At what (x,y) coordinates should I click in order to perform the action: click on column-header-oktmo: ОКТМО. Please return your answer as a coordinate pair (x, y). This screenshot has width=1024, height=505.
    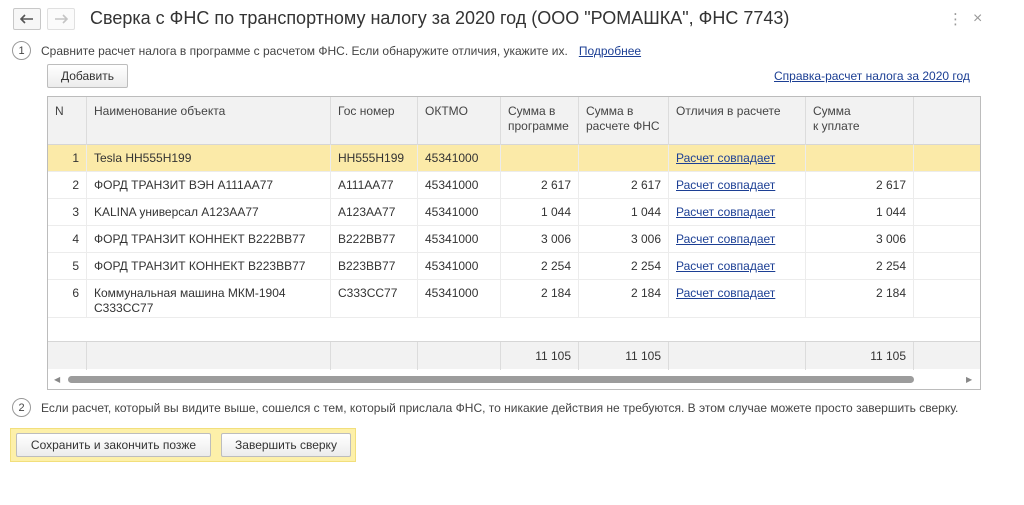
    Looking at the image, I should click on (459, 121).